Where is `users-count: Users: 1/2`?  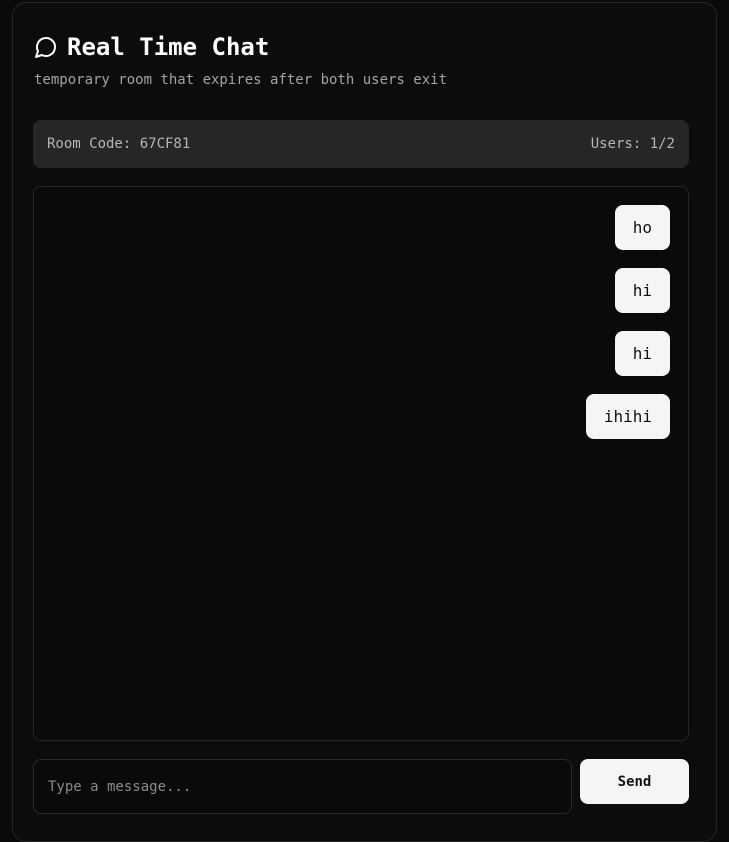 users-count: Users: 1/2 is located at coordinates (632, 144).